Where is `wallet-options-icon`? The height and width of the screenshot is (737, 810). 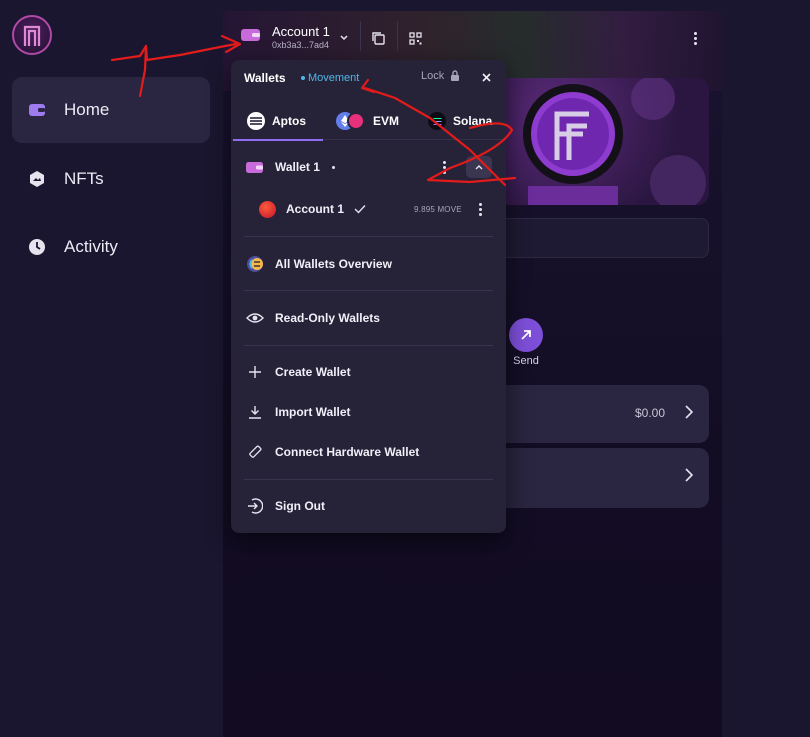
wallet-options-icon is located at coordinates (444, 167).